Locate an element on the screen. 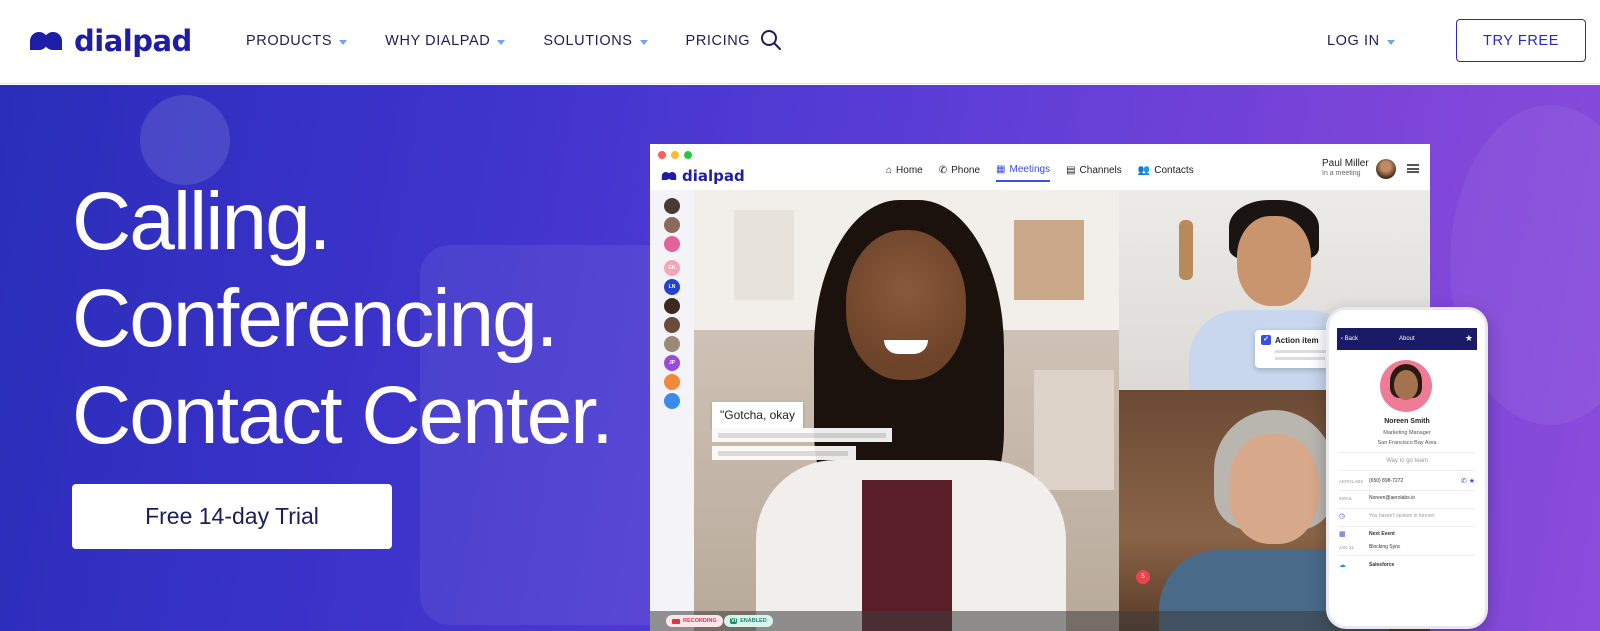 This screenshot has height=631, width=1600. row-key: EMAIL is located at coordinates (1346, 498).